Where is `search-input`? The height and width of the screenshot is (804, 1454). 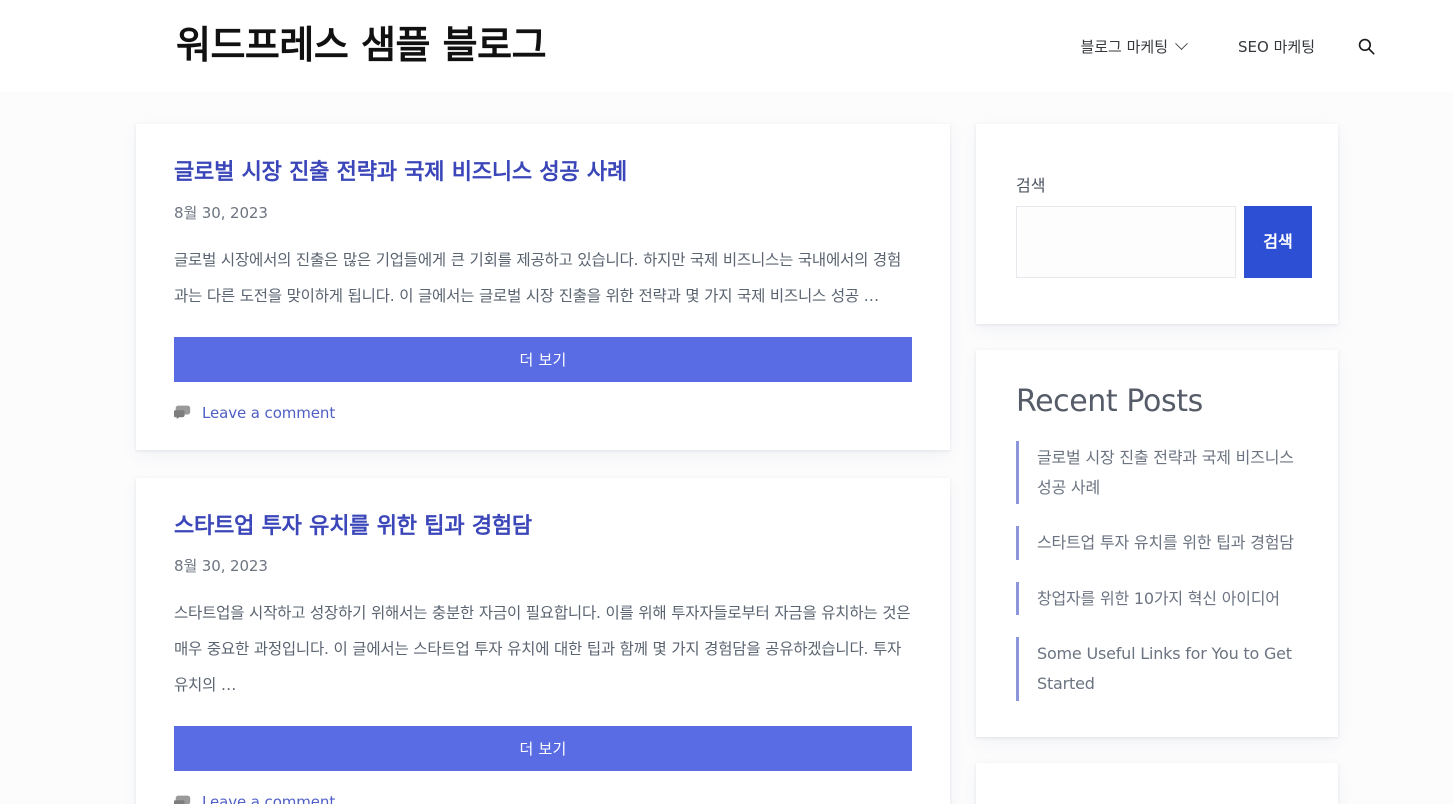 search-input is located at coordinates (1126, 242).